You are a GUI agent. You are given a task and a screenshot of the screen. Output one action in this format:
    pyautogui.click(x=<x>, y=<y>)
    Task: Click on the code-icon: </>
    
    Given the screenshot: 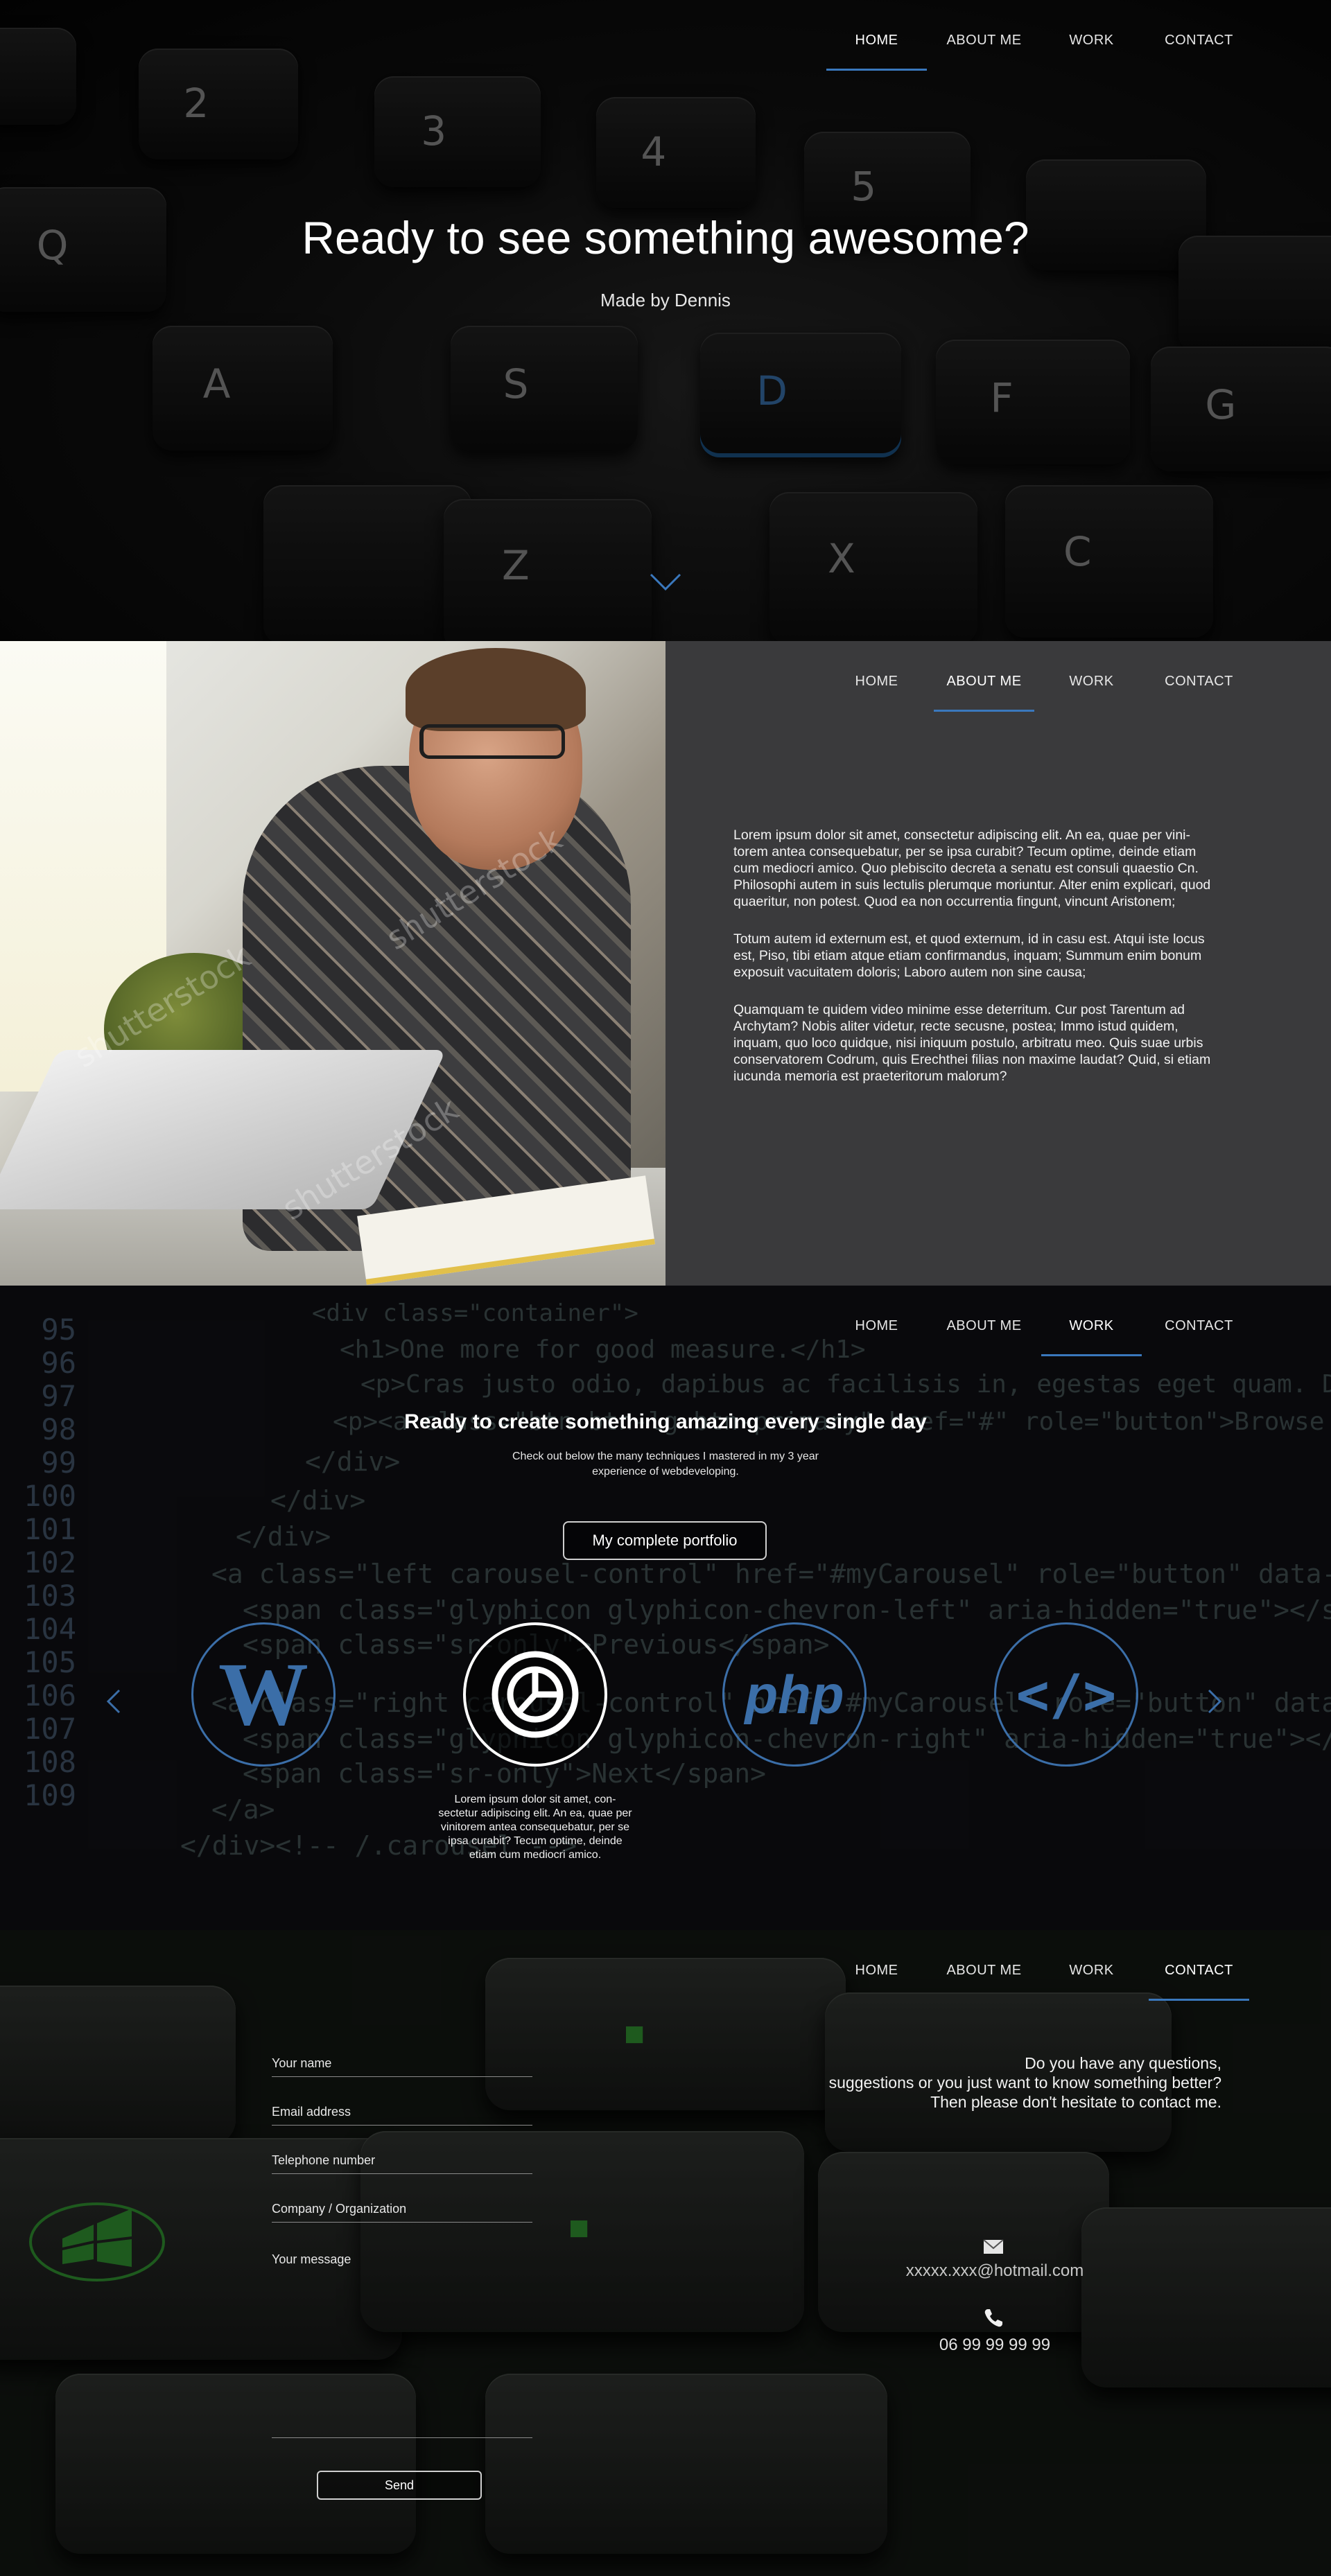 What is the action you would take?
    pyautogui.click(x=1066, y=1694)
    